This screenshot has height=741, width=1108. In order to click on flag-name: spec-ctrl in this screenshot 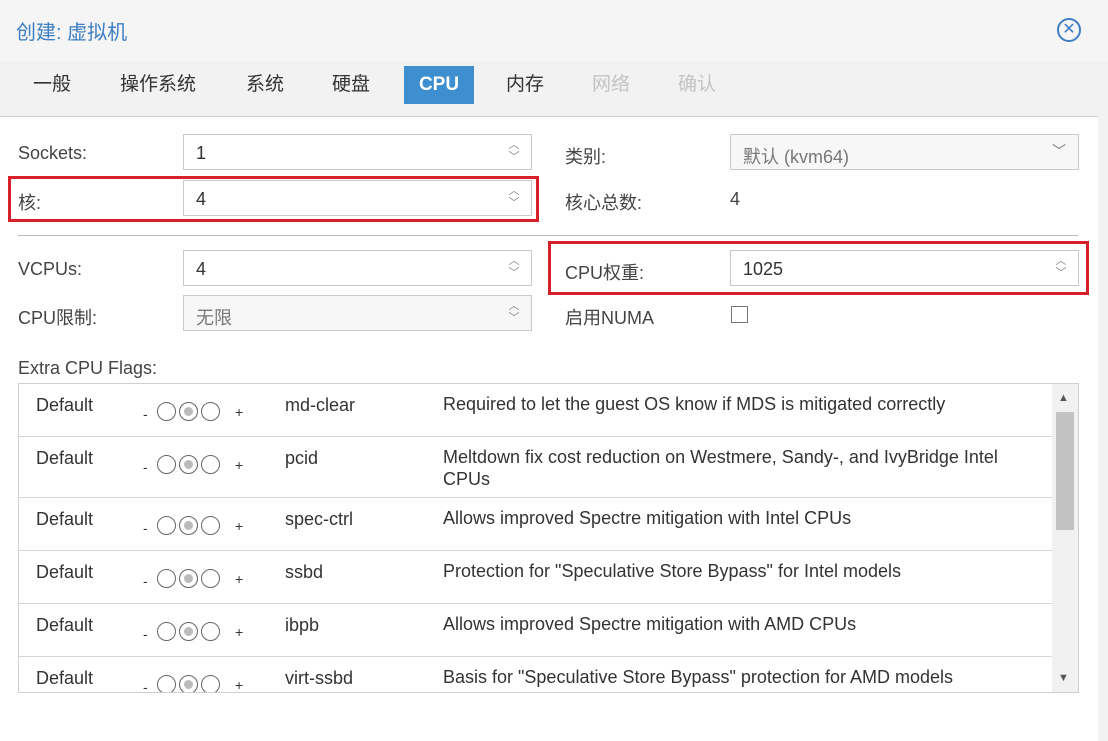, I will do `click(319, 519)`.